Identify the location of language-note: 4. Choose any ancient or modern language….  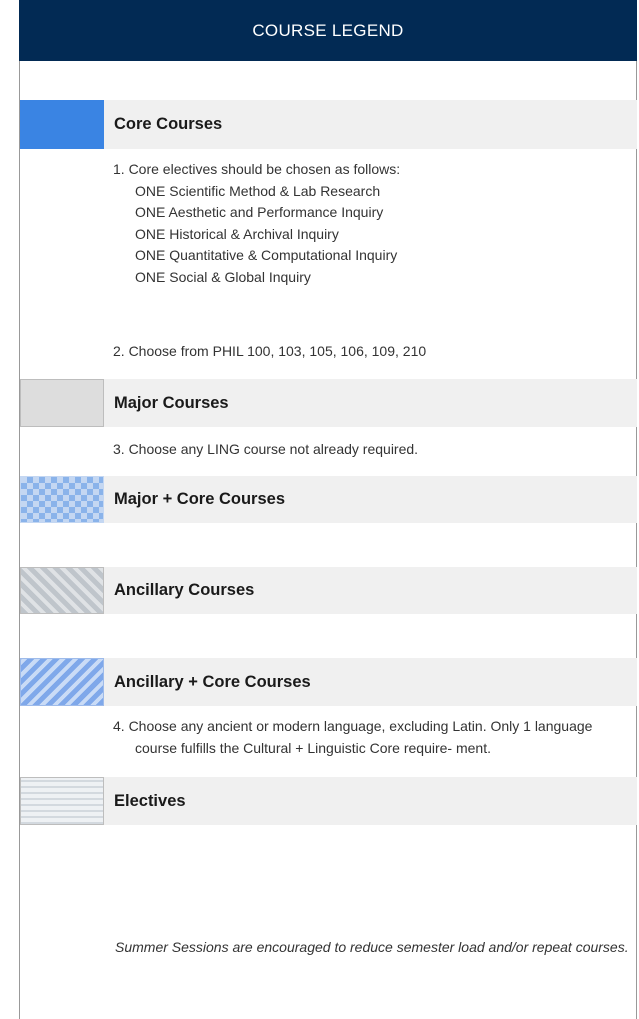
(353, 737).